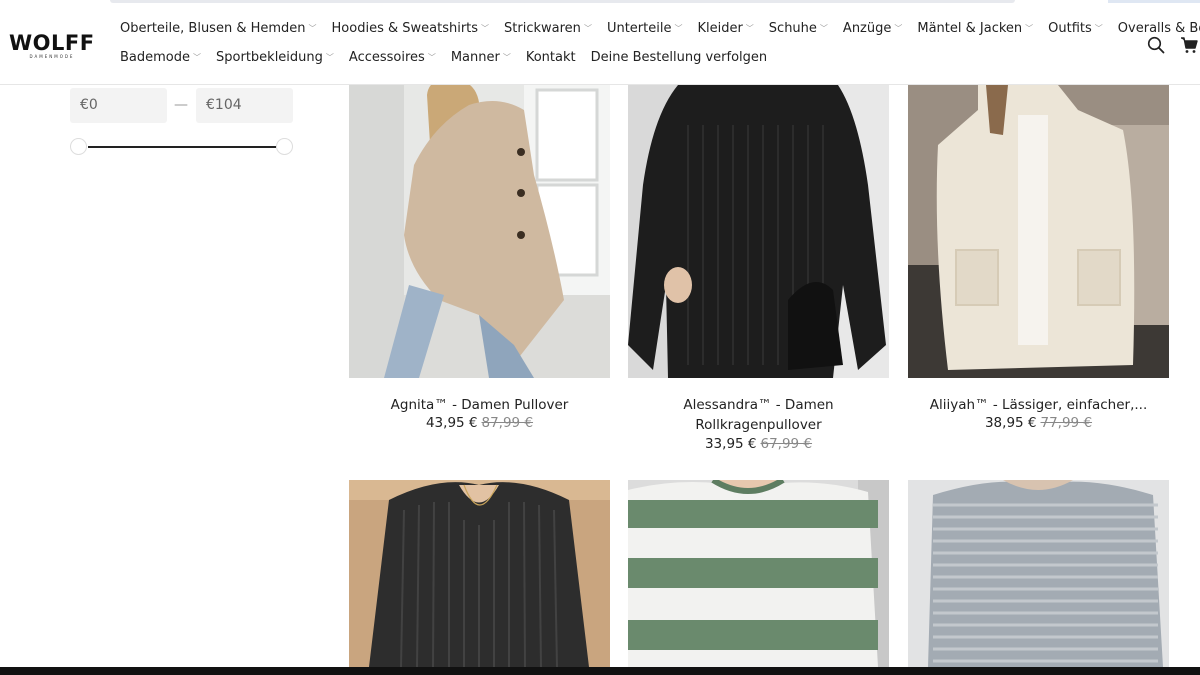  I want to click on nav-item-bademode: Bademode ﹀, so click(160, 57).